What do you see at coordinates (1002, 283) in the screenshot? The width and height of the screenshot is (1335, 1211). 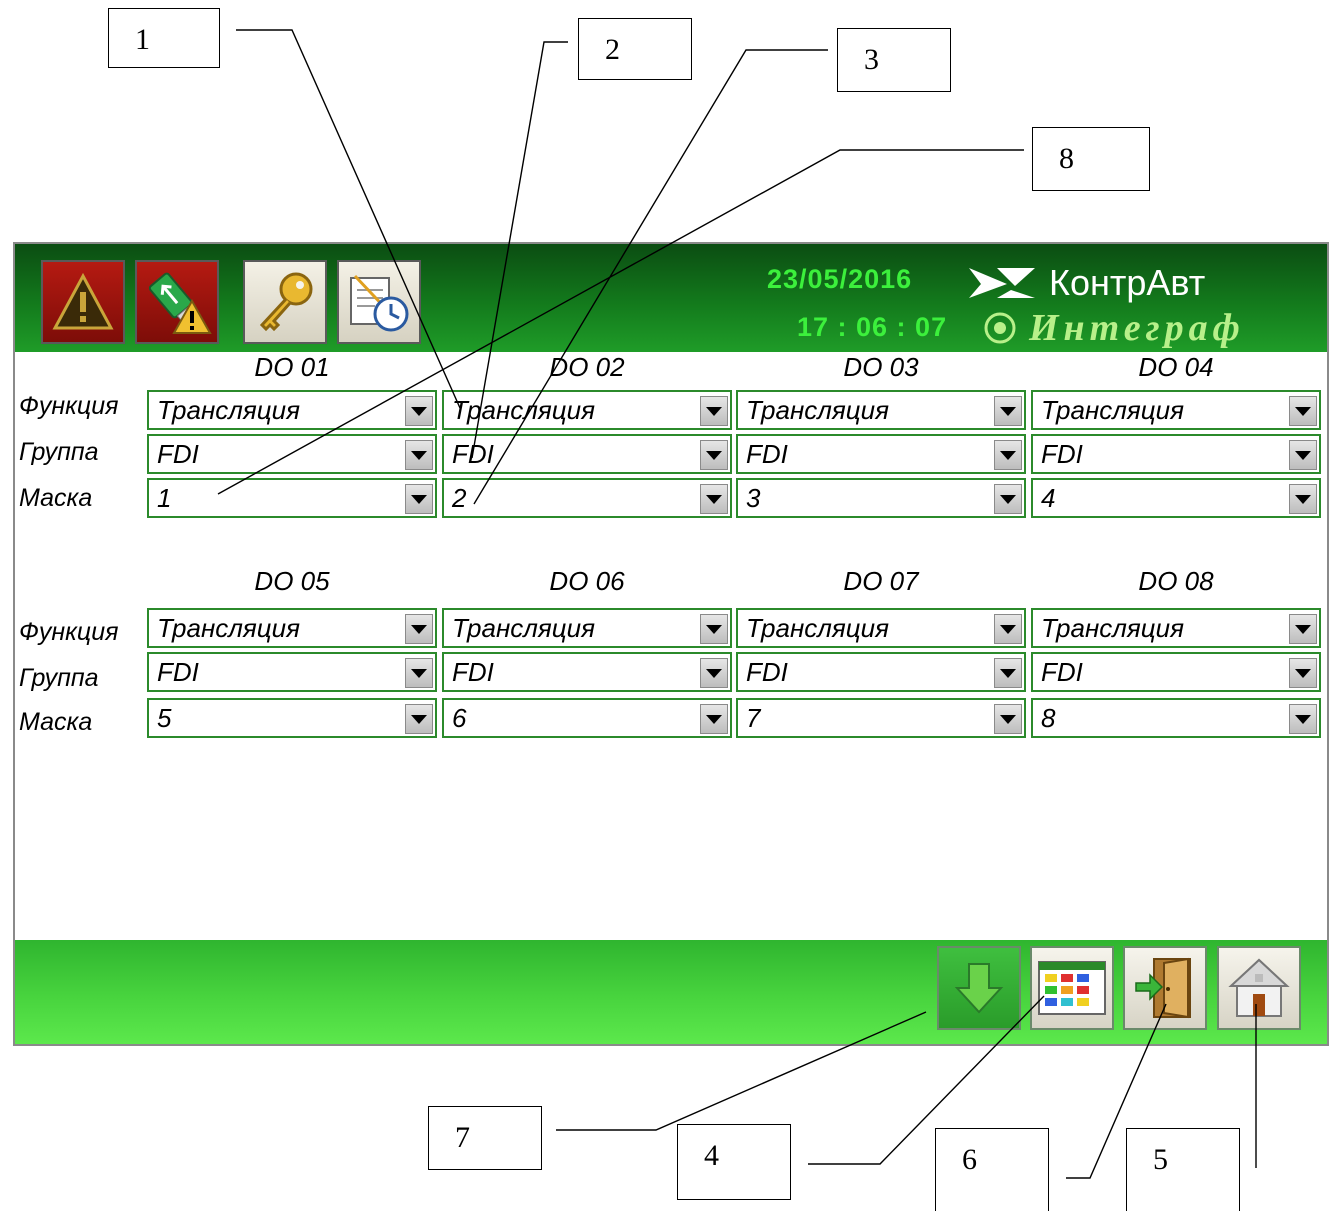 I see `kontravt-logo-icon` at bounding box center [1002, 283].